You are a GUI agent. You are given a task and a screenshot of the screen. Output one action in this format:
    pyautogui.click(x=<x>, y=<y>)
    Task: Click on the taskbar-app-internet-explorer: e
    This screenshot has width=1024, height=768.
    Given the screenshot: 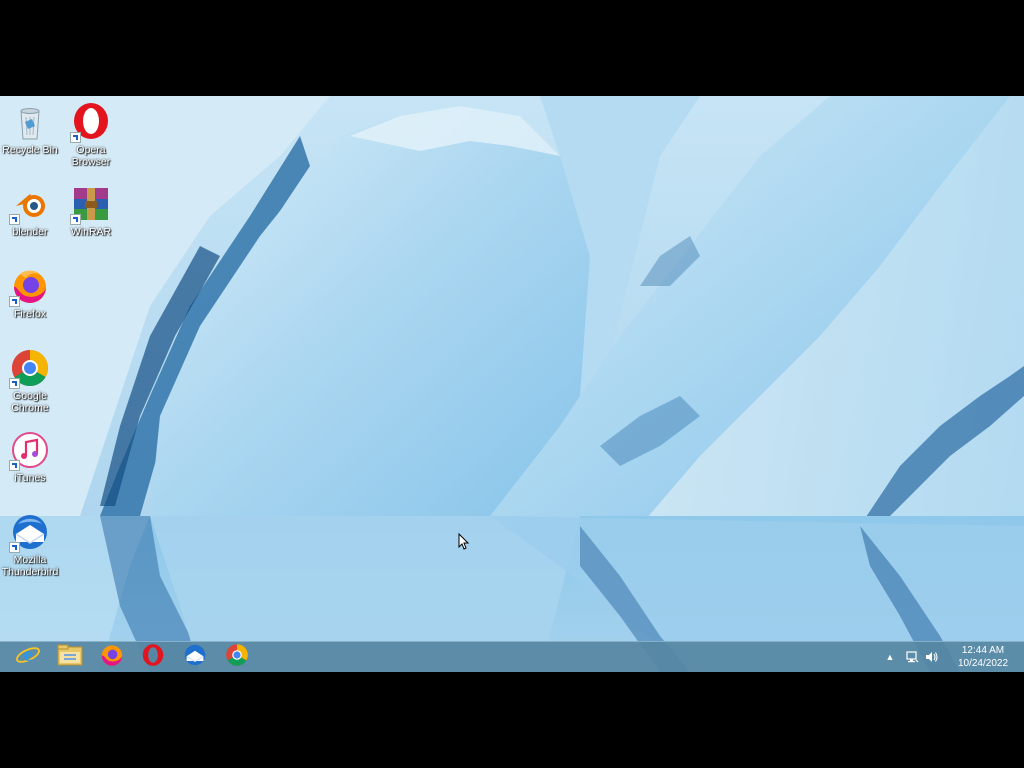 What is the action you would take?
    pyautogui.click(x=28, y=657)
    